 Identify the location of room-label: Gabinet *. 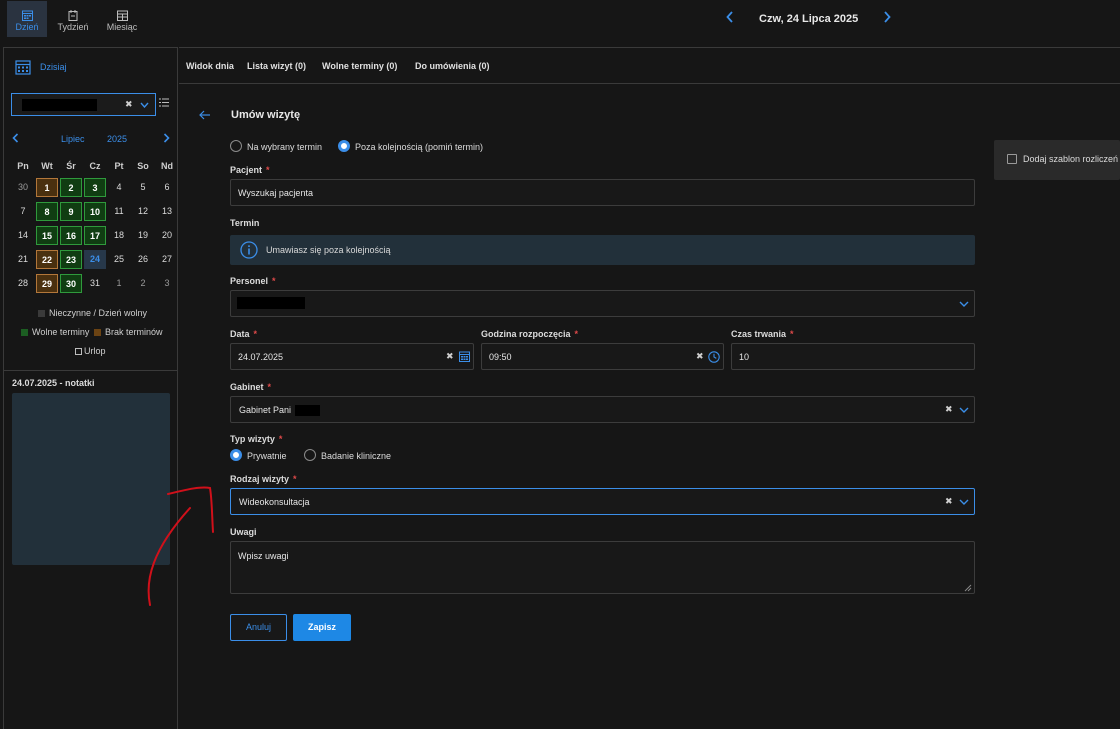
(250, 387).